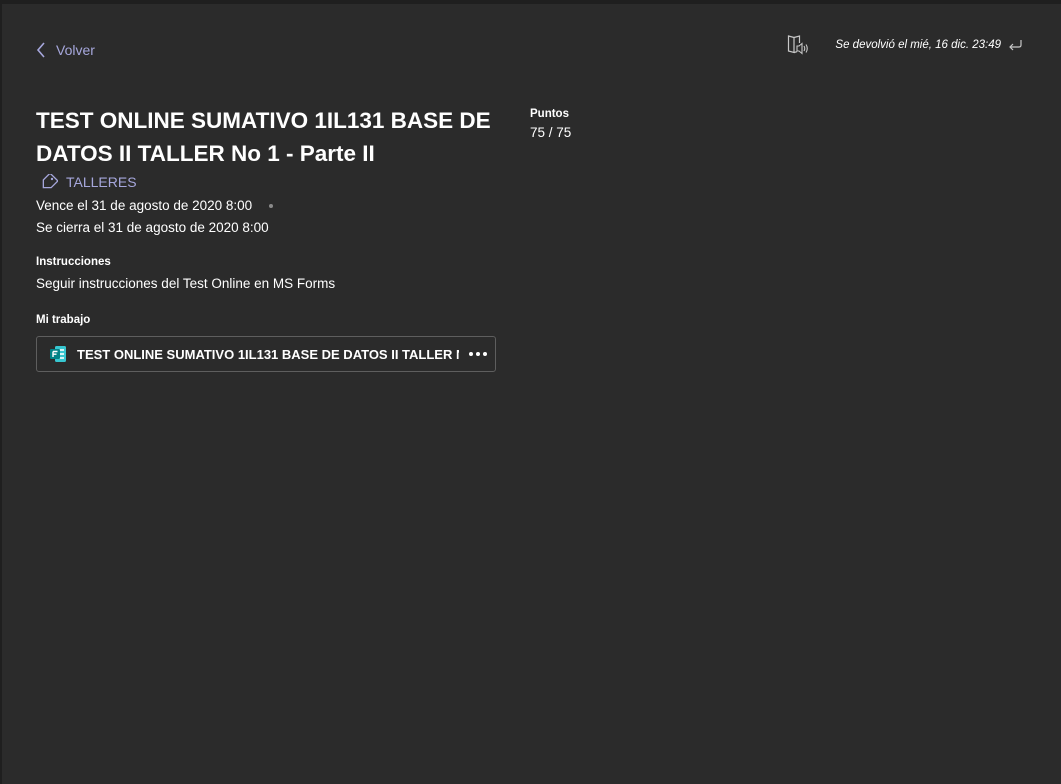  Describe the element at coordinates (918, 45) in the screenshot. I see `returned-status: Se devolvió el mié, 16 dic. 23:49` at that location.